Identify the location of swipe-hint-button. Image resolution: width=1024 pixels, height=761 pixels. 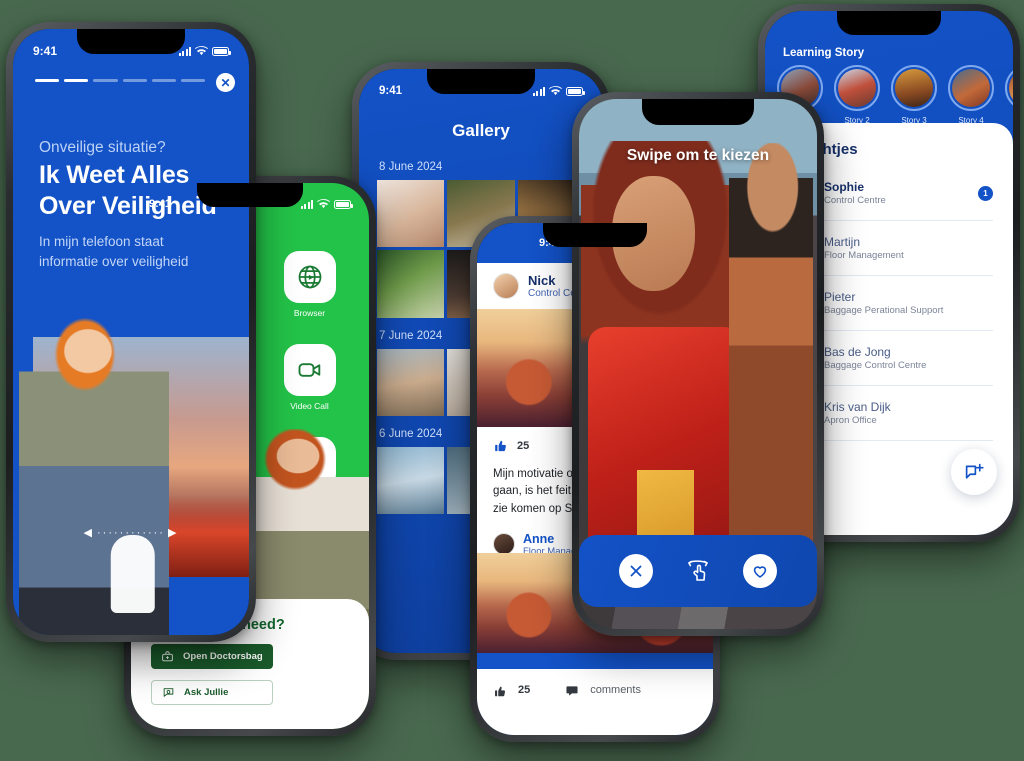
(698, 571).